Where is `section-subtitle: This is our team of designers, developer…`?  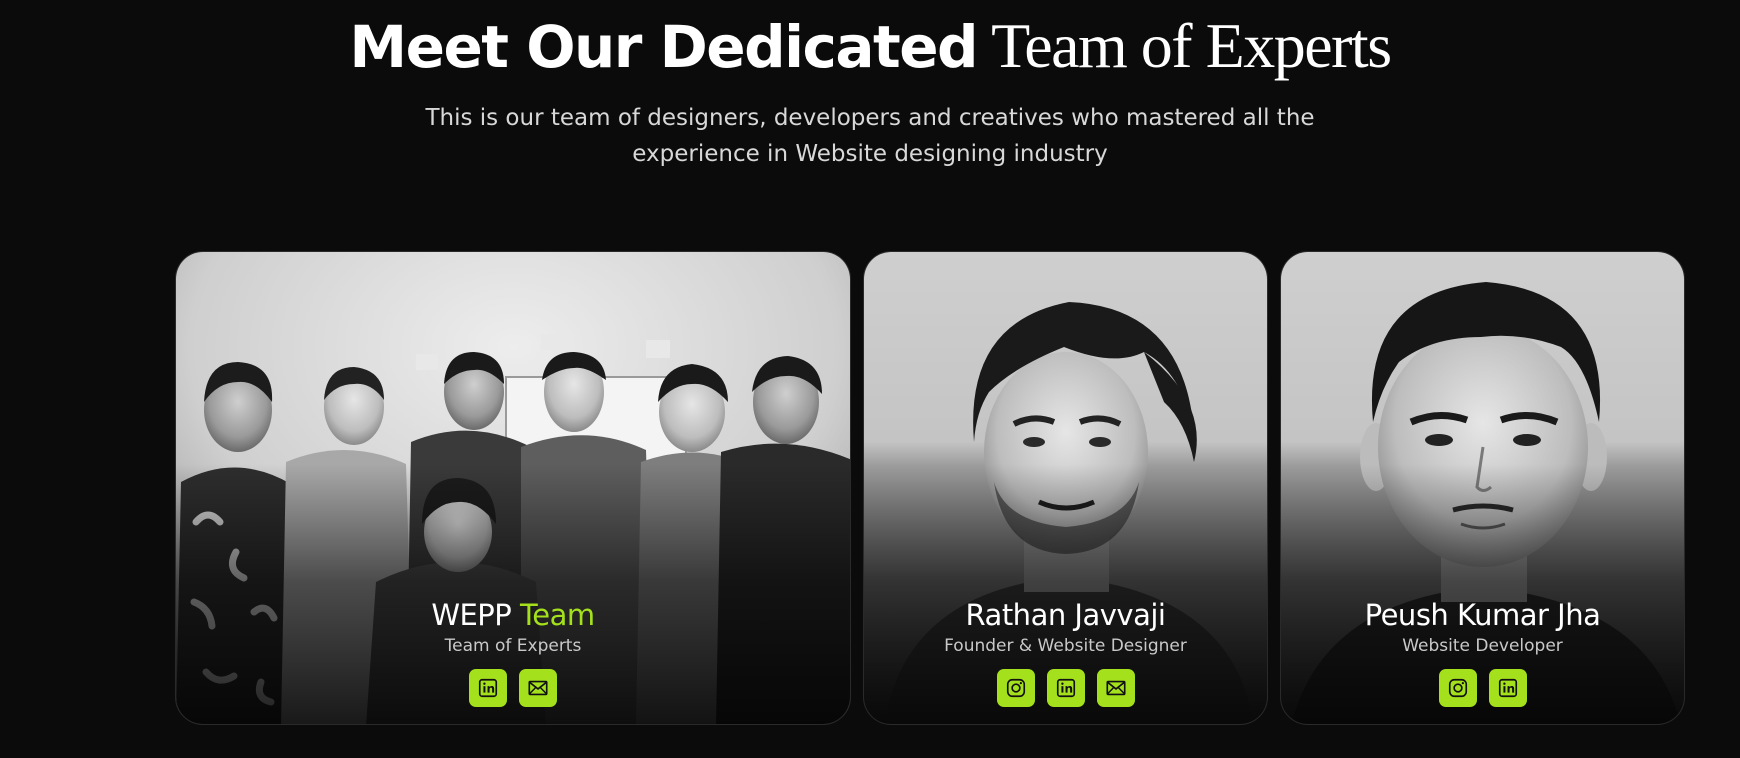
section-subtitle: This is our team of designers, developer… is located at coordinates (870, 136).